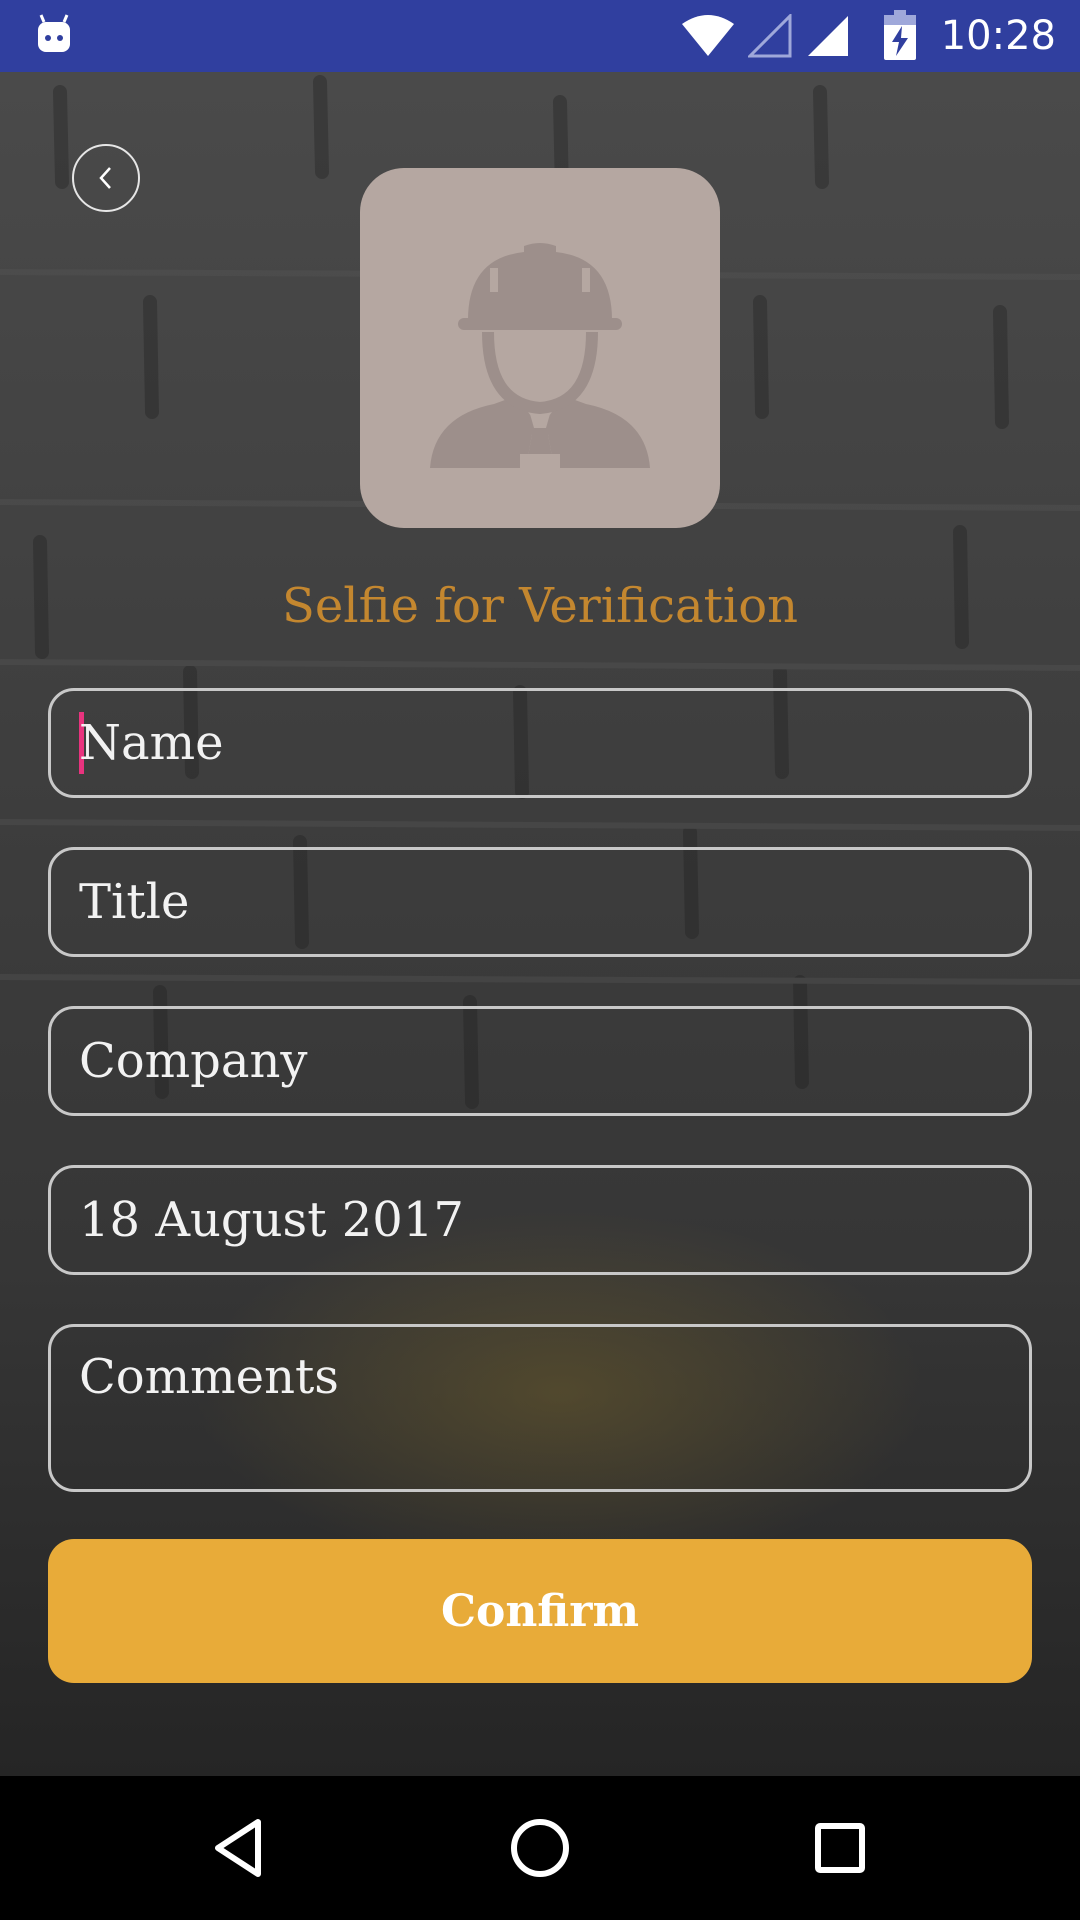 This screenshot has width=1080, height=1920. Describe the element at coordinates (540, 743) in the screenshot. I see `name-field: Name` at that location.